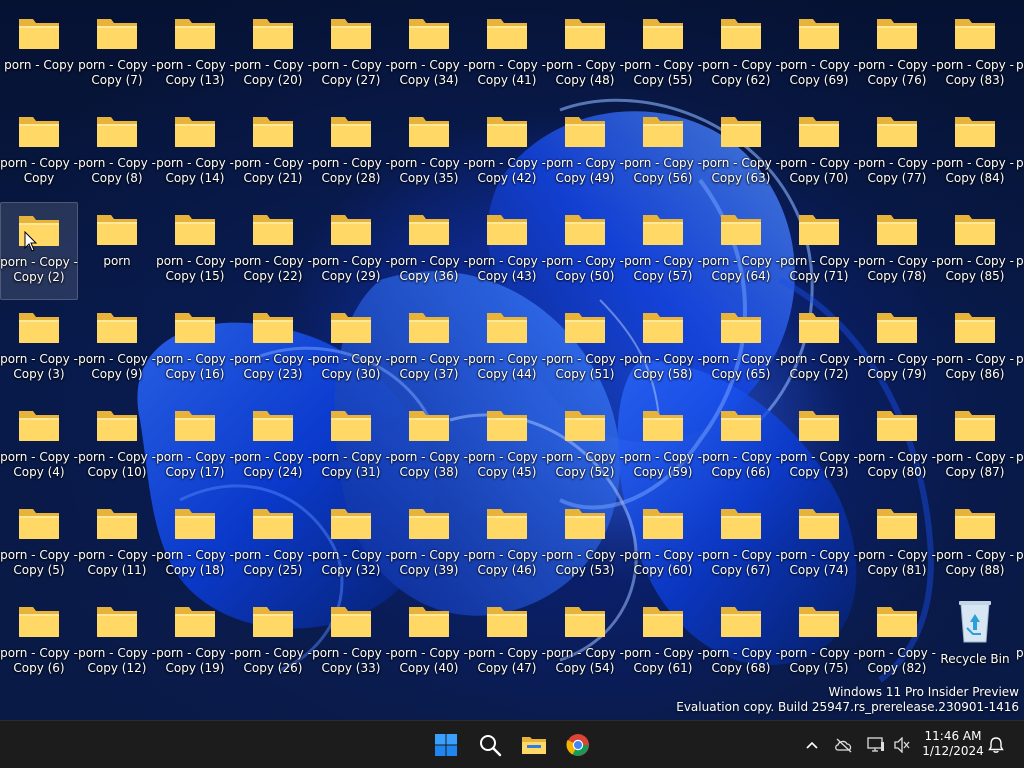 Image resolution: width=1024 pixels, height=768 pixels. Describe the element at coordinates (273, 55) in the screenshot. I see `desktop-folder-icon: porn - Copy - Copy (20)` at that location.